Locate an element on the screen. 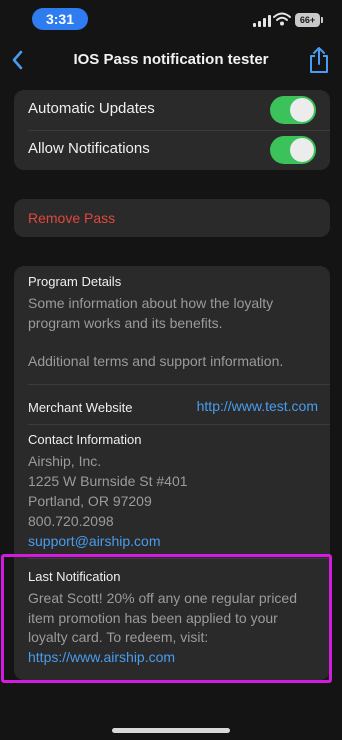  merchant-website-label: Merchant Website is located at coordinates (80, 407).